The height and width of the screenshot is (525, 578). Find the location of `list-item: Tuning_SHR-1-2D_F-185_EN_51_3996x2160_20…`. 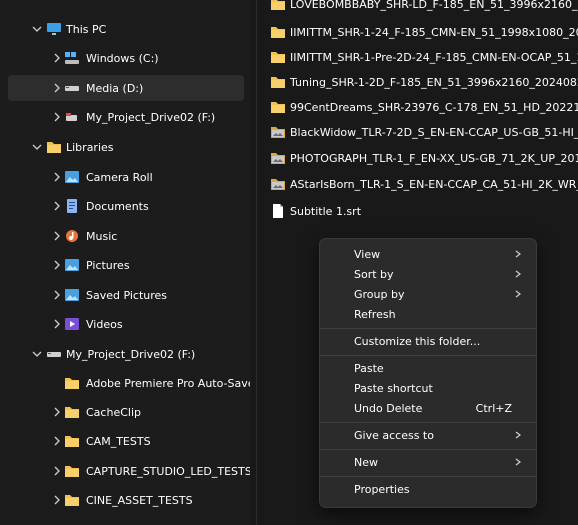

list-item: Tuning_SHR-1-2D_F-185_EN_51_3996x2160_20… is located at coordinates (424, 82).